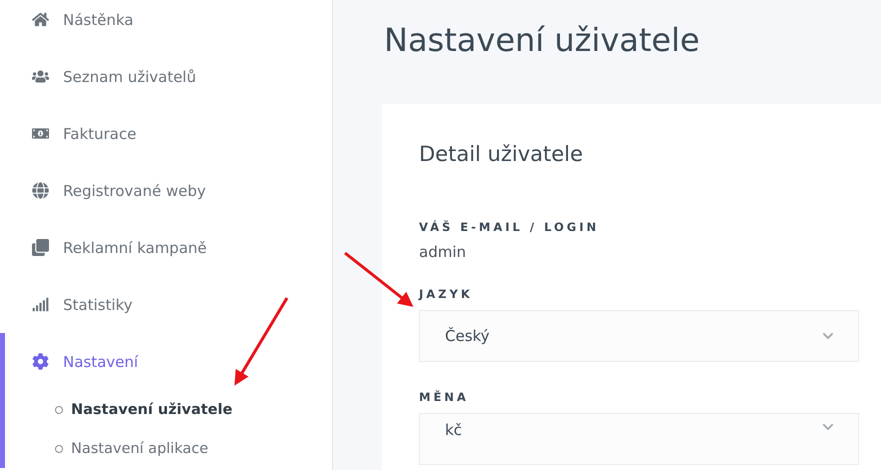  What do you see at coordinates (40, 19) in the screenshot?
I see `home-icon` at bounding box center [40, 19].